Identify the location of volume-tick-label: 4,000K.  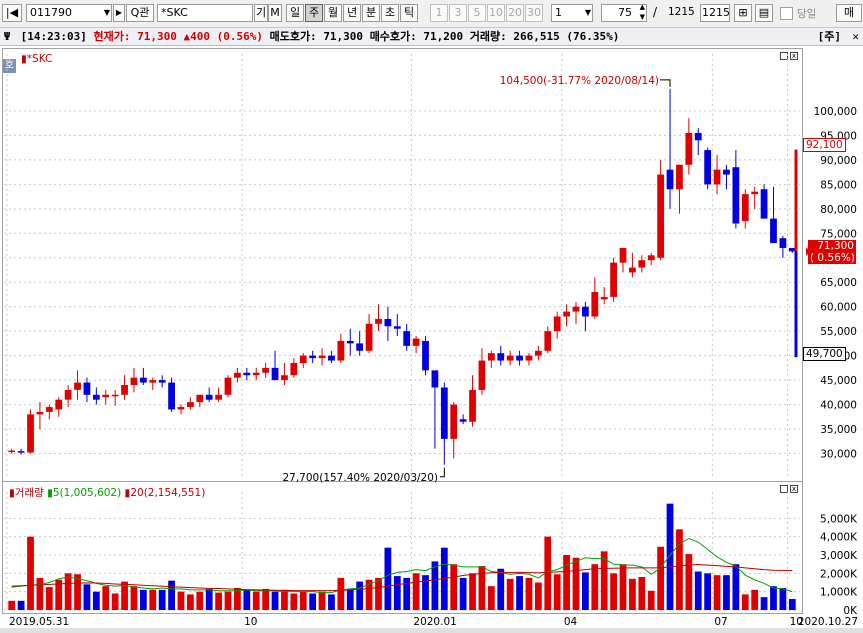
(839, 538).